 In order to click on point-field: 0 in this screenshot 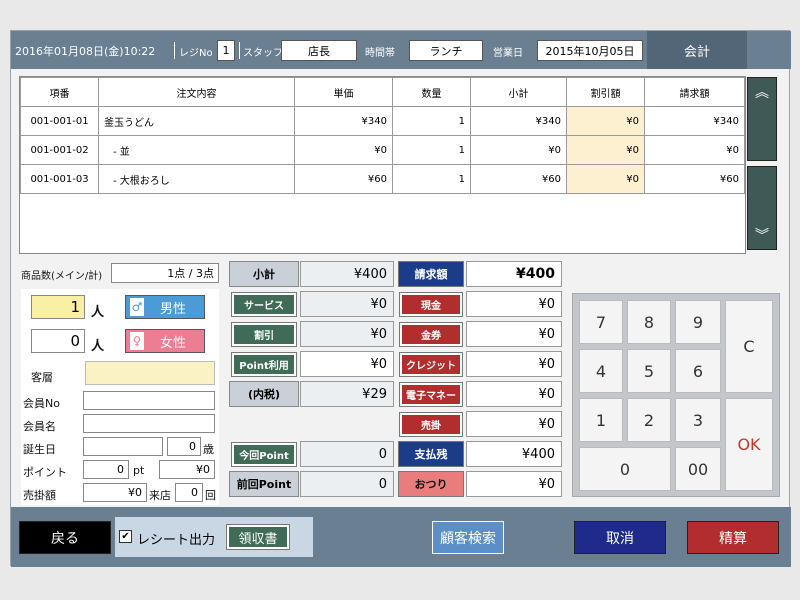, I will do `click(106, 469)`.